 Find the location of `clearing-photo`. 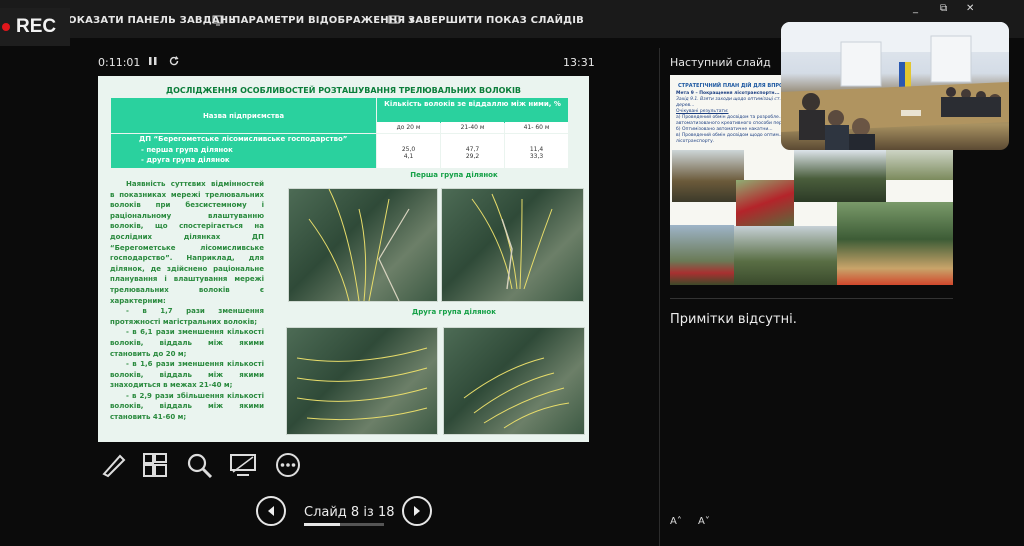

clearing-photo is located at coordinates (785, 255).